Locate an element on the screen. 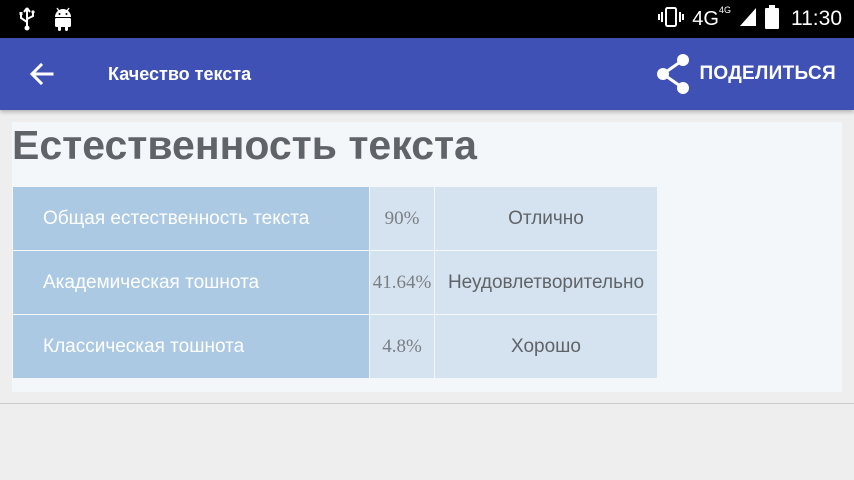 The height and width of the screenshot is (480, 854). status-clock: 11:30 is located at coordinates (816, 18).